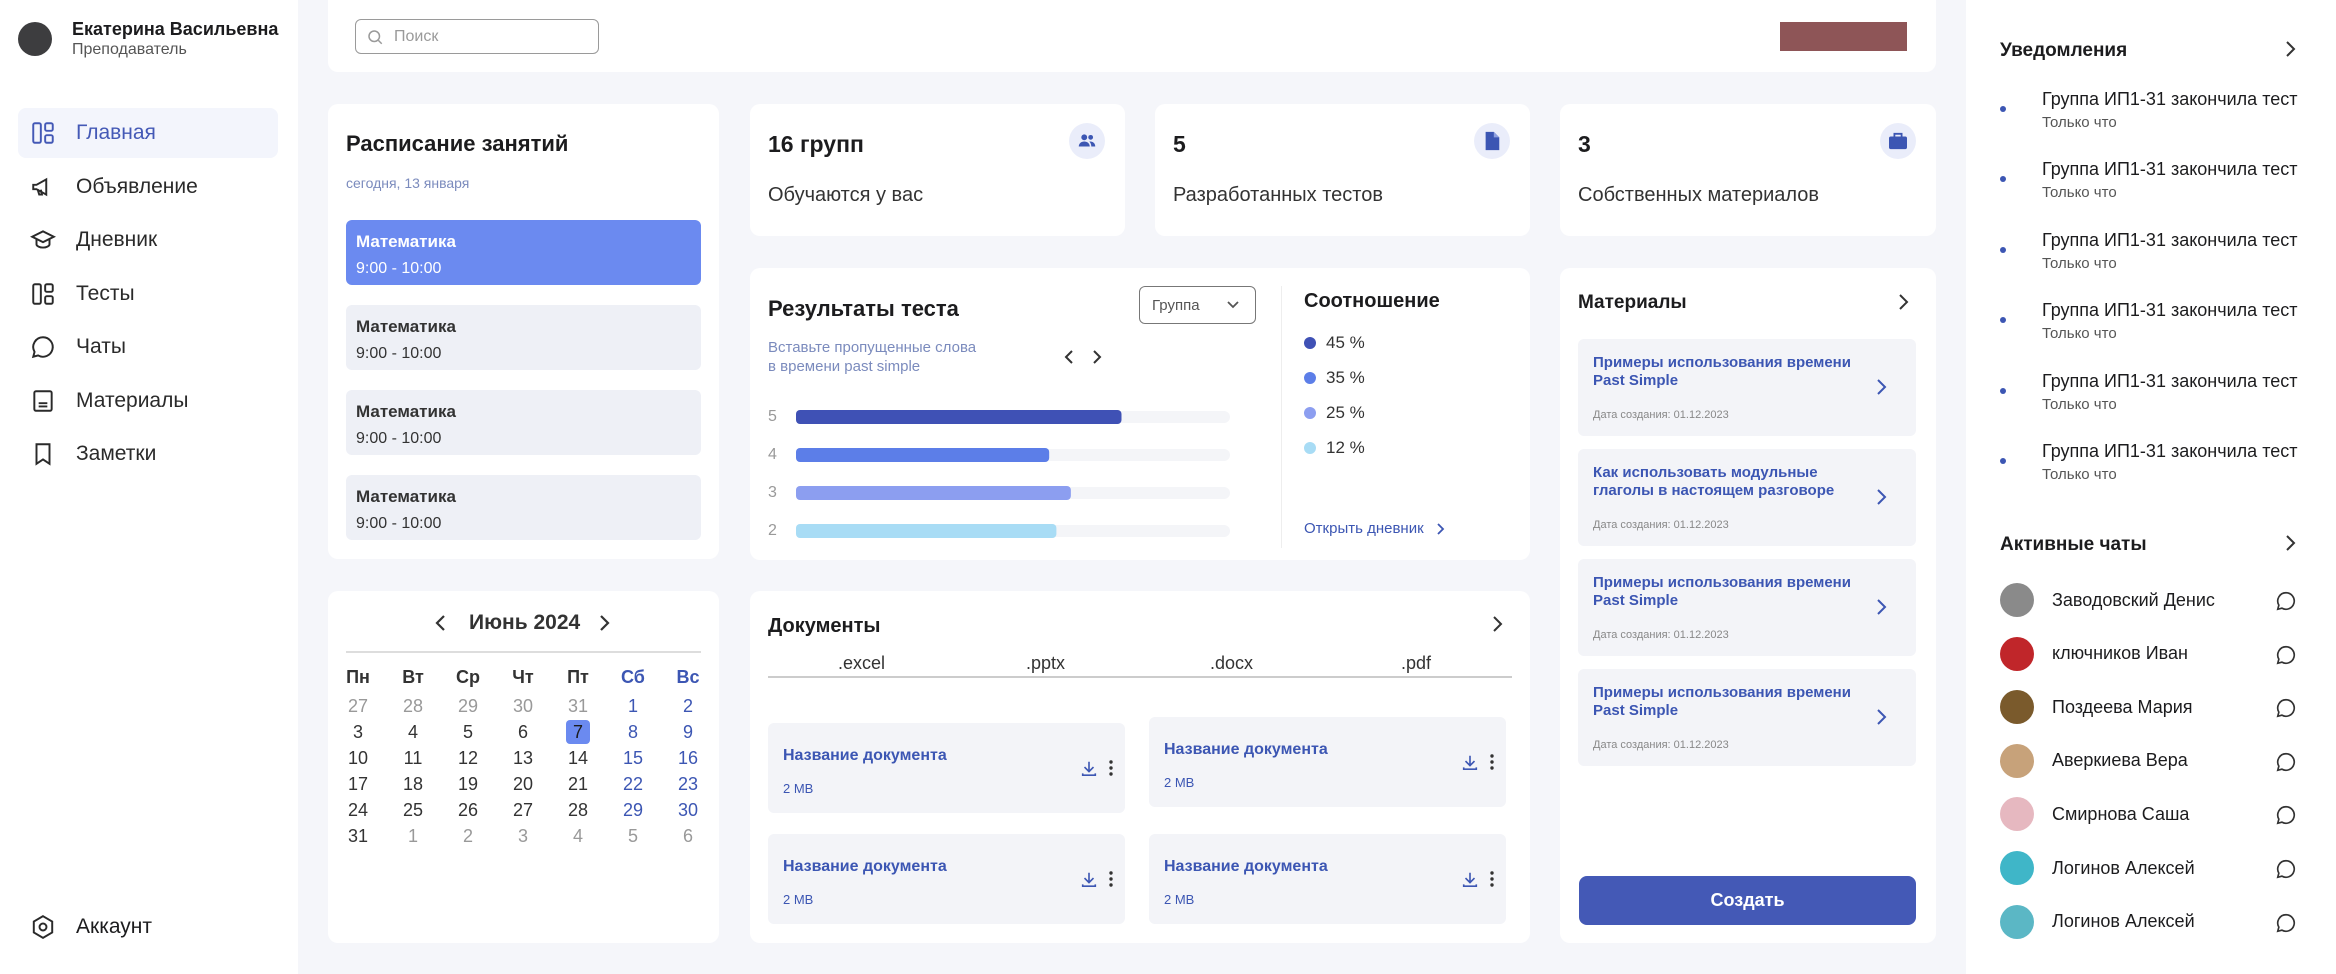 This screenshot has width=2336, height=974. I want to click on calendar-day: 22, so click(633, 784).